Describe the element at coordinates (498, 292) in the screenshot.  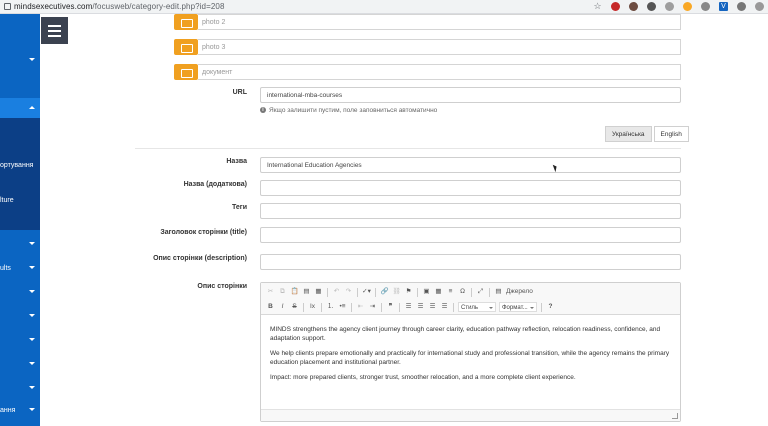
I see `source-icon: ▤` at that location.